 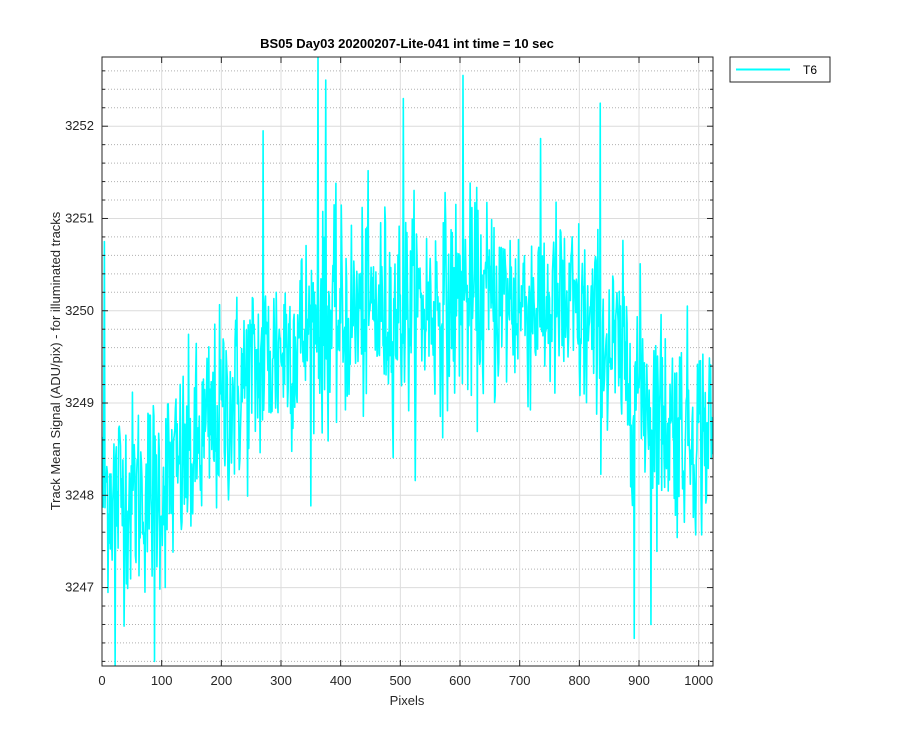 I want to click on x-axis-label: Pixels, so click(x=407, y=700).